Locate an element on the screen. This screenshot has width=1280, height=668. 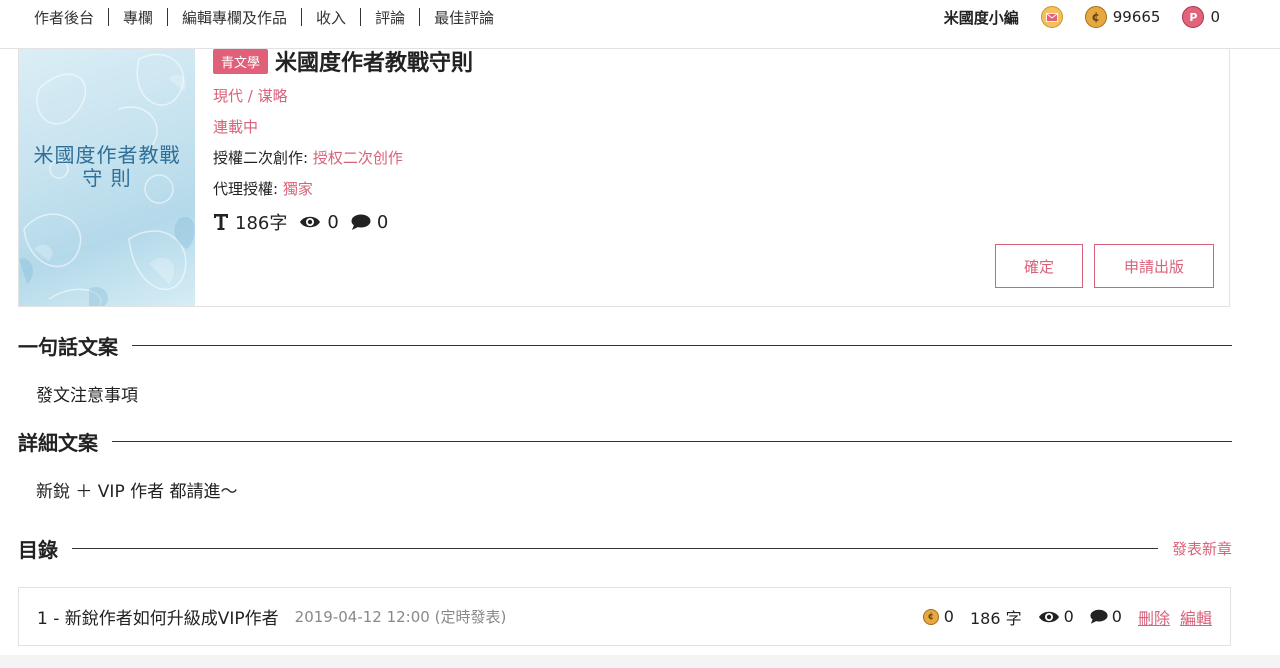
derivative-rights: 授權二次創作: 授权二次创作 is located at coordinates (308, 157).